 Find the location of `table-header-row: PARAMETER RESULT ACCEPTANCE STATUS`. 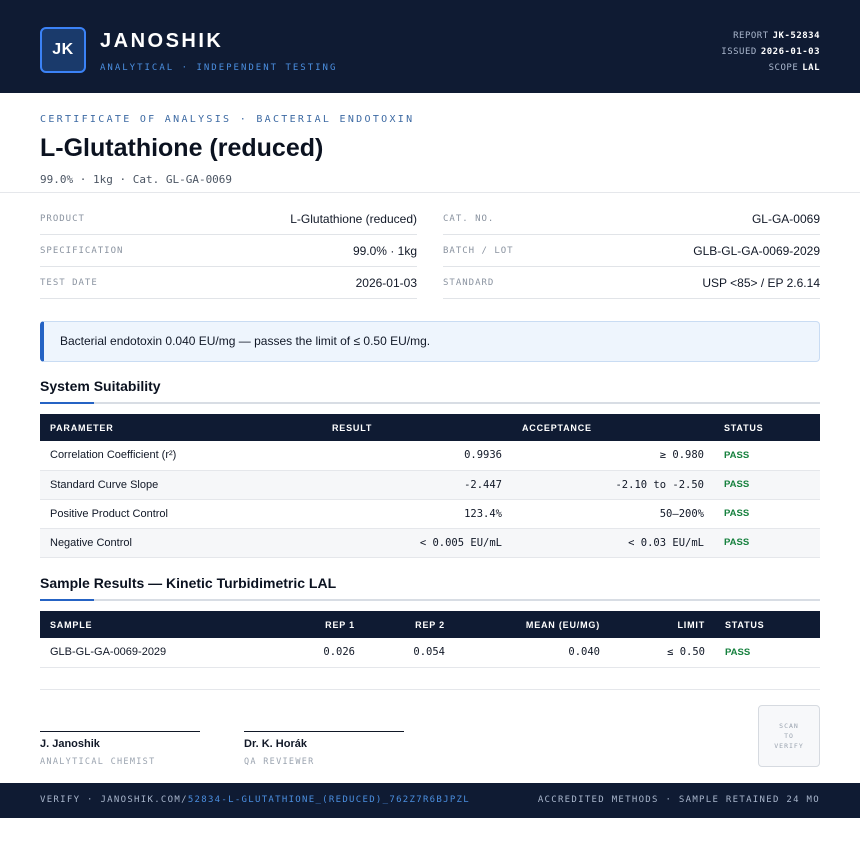

table-header-row: PARAMETER RESULT ACCEPTANCE STATUS is located at coordinates (430, 427).